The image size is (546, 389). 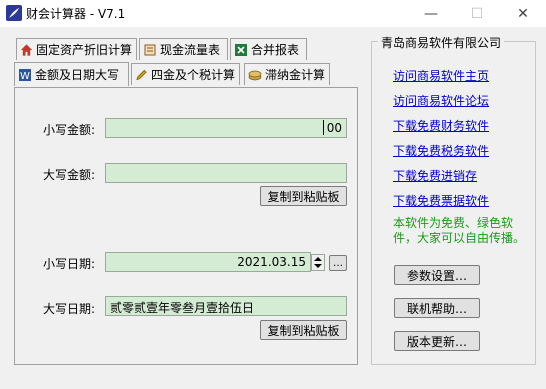 I want to click on spinner-arrows-icon, so click(x=318, y=262).